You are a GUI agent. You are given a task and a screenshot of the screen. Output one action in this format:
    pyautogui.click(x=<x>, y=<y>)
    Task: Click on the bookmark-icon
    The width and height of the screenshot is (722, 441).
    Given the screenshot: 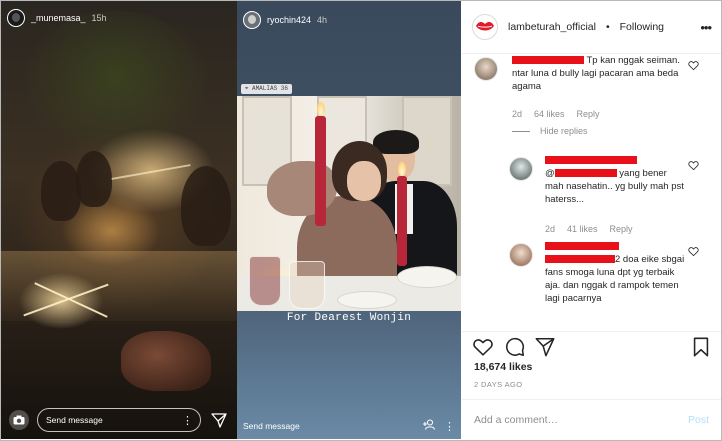 What is the action you would take?
    pyautogui.click(x=701, y=347)
    